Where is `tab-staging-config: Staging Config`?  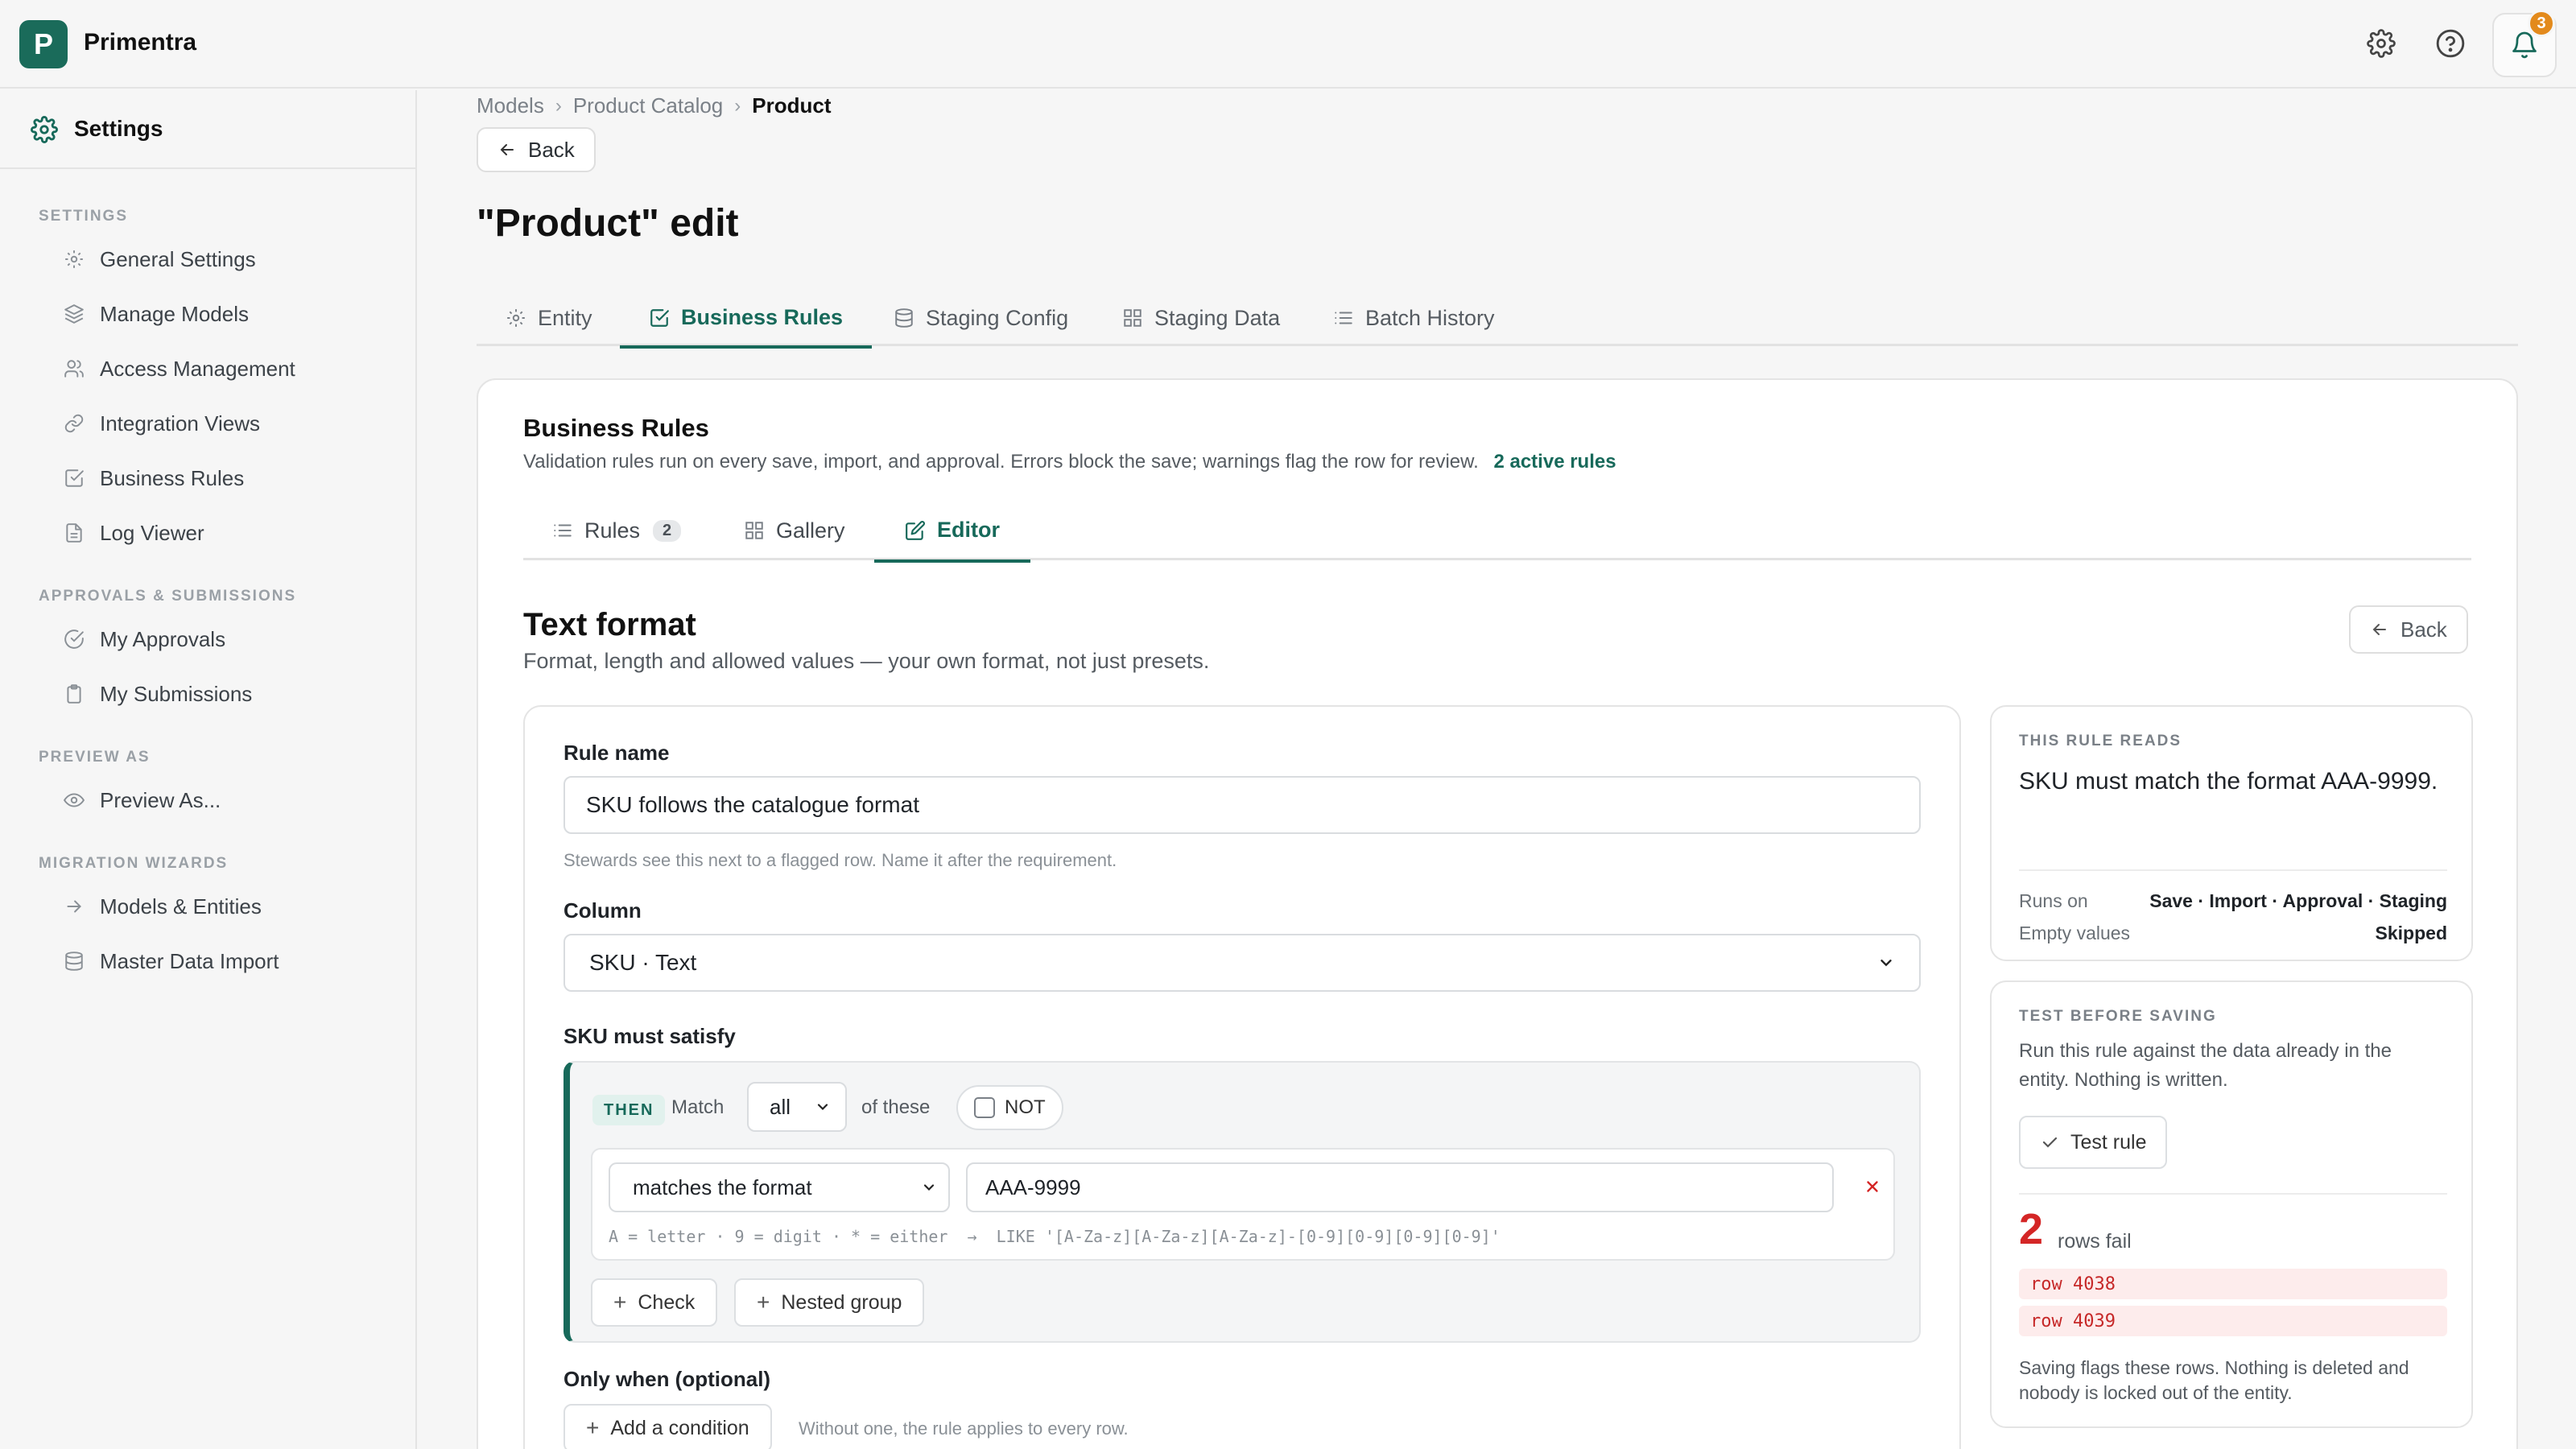
tab-staging-config: Staging Config is located at coordinates (981, 318).